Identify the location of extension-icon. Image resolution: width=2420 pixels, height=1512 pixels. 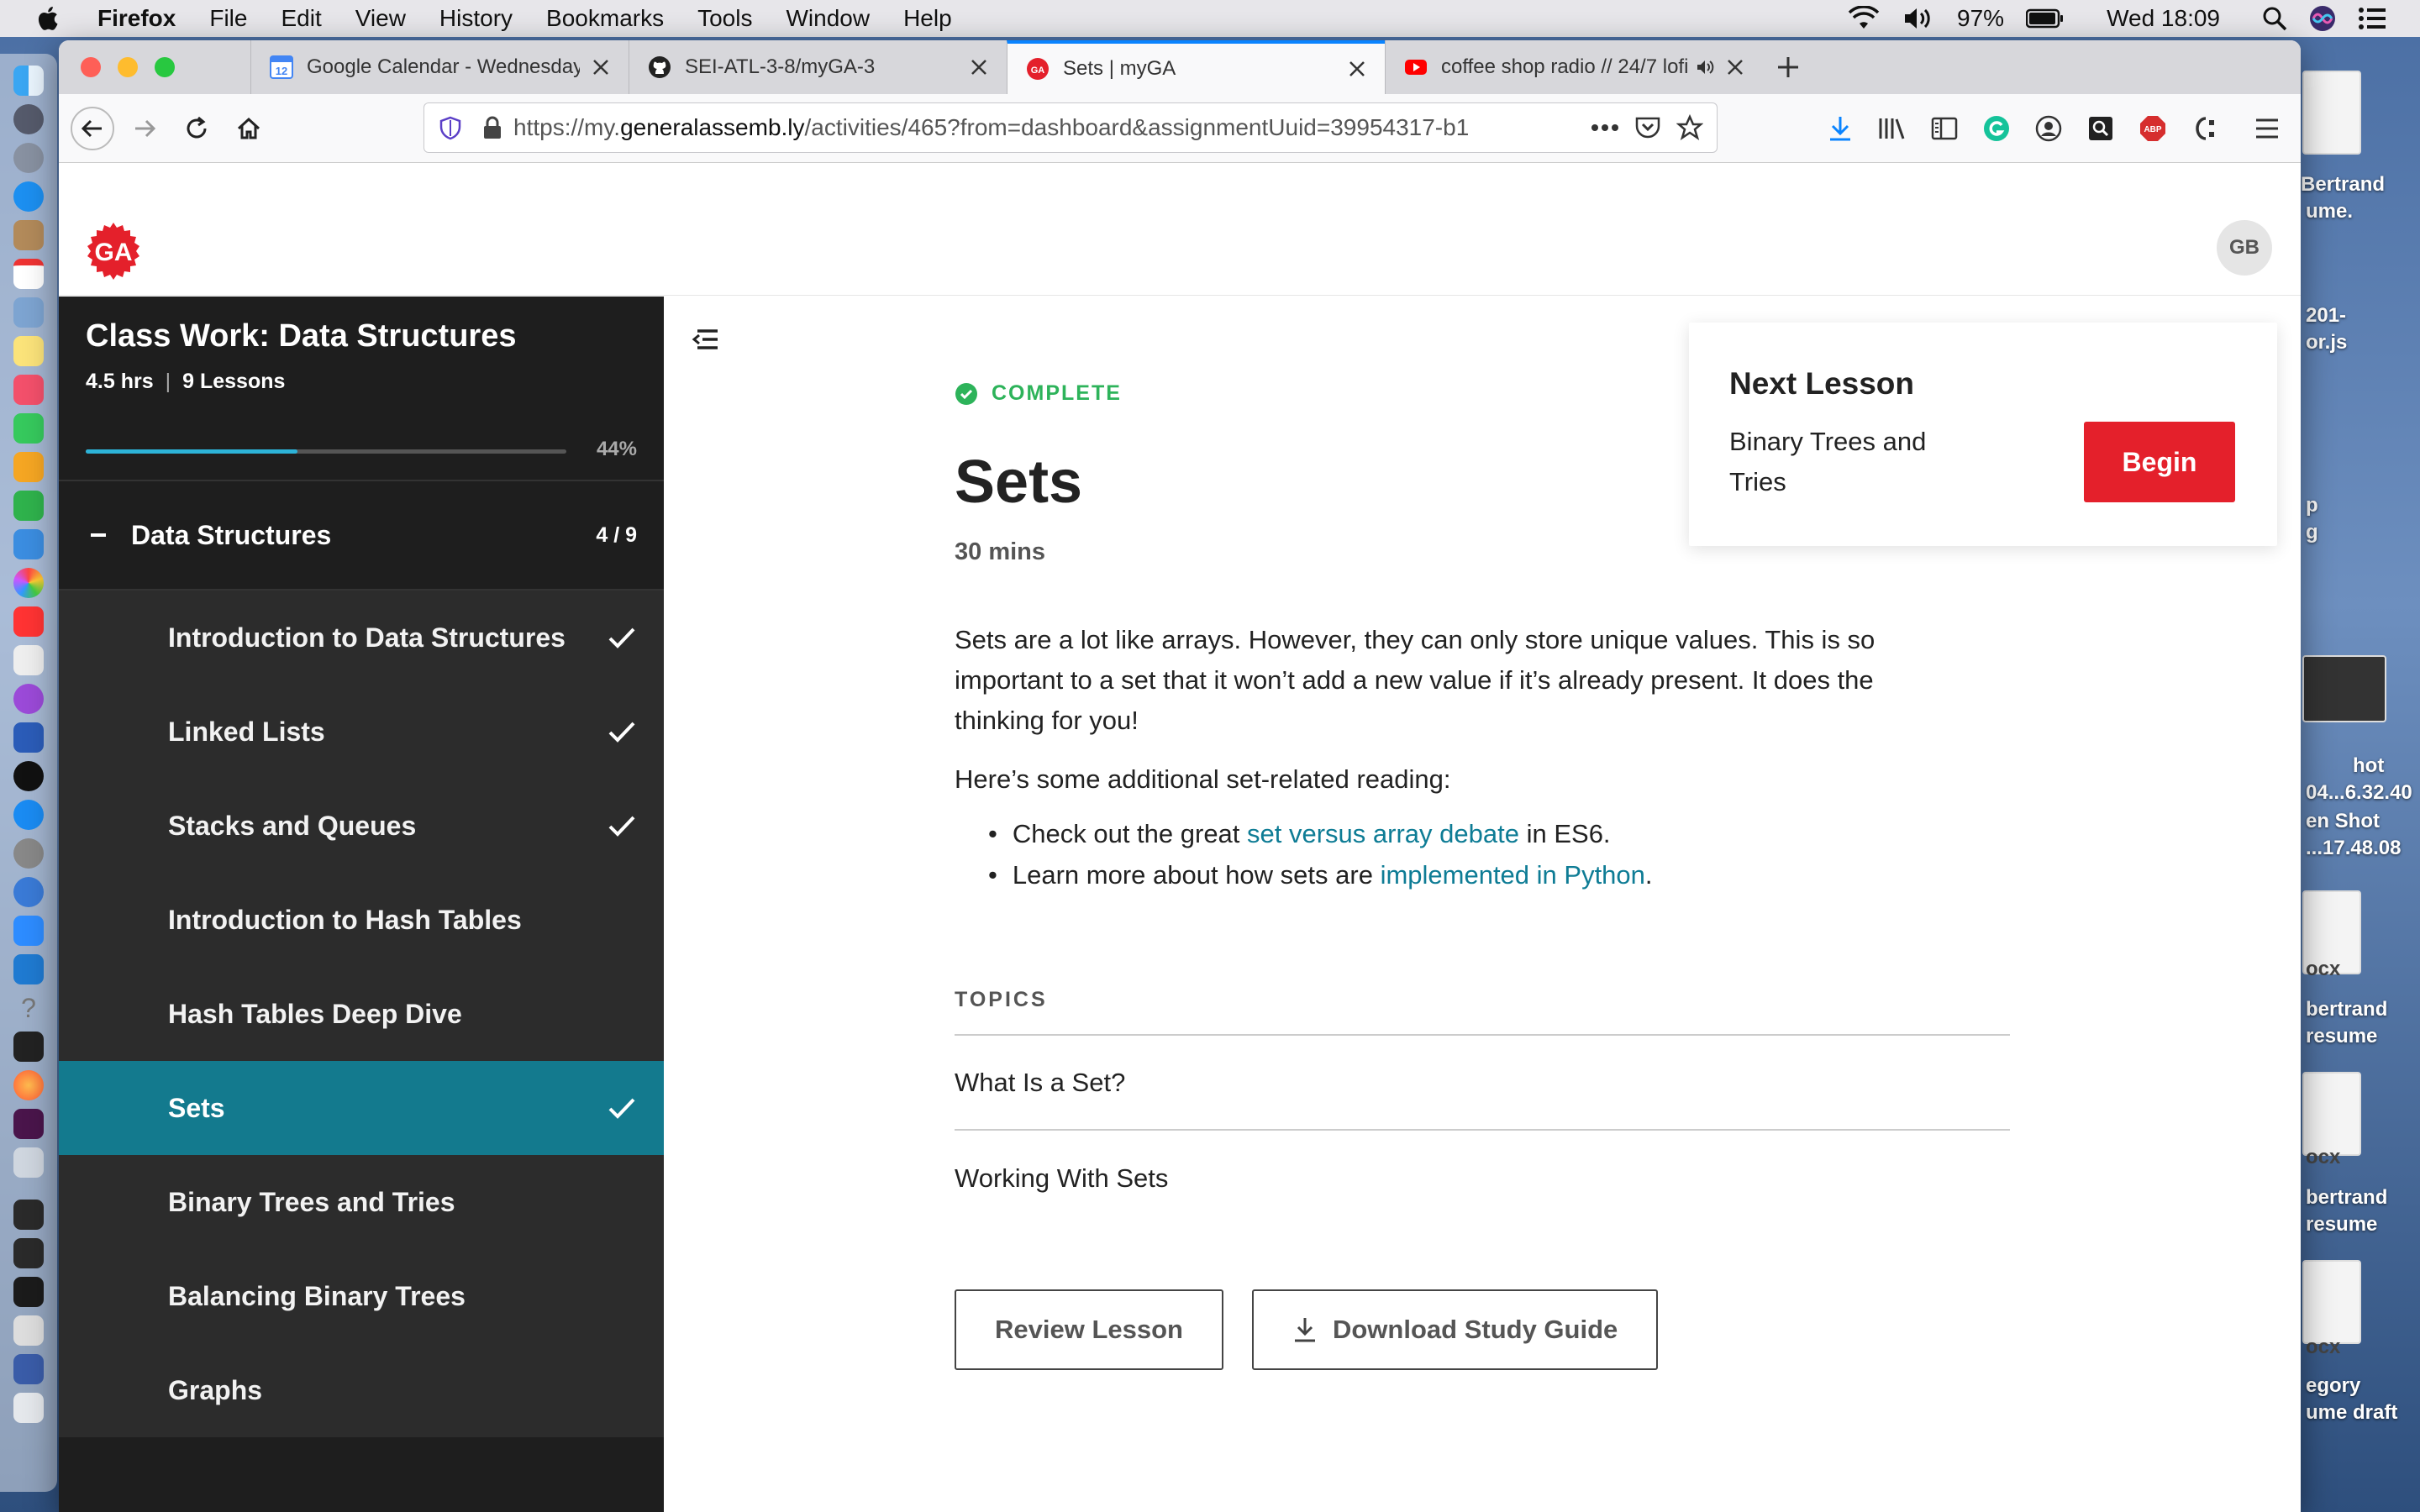
(2205, 128).